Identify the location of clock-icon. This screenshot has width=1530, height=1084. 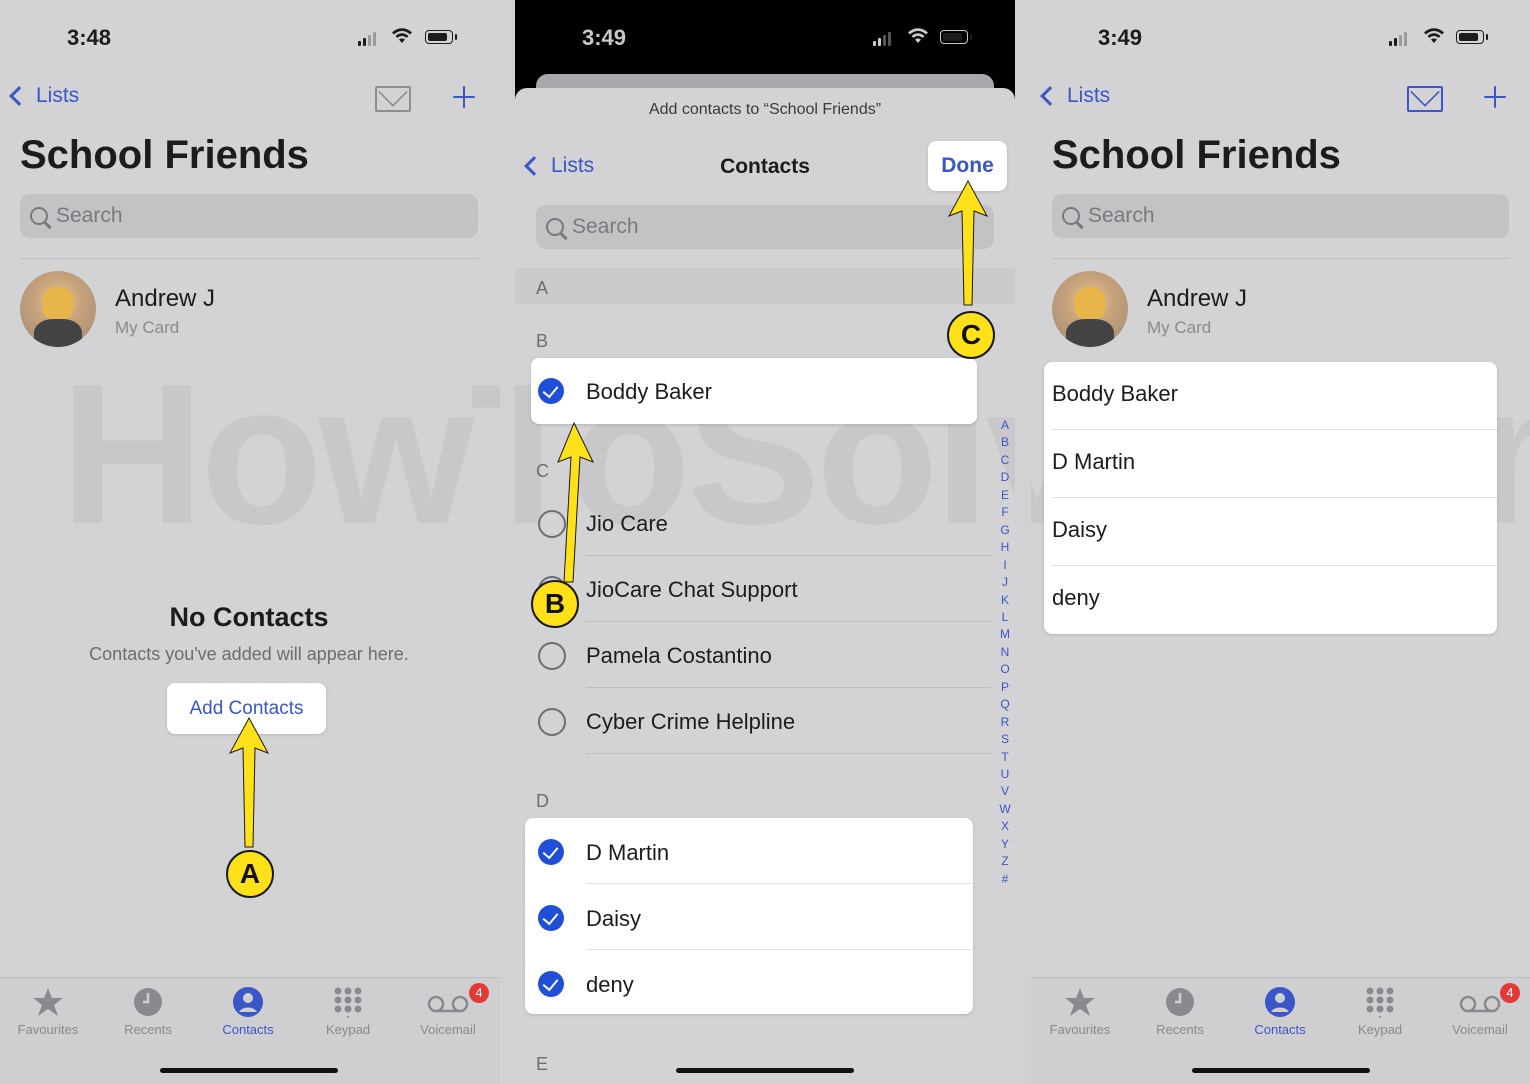
(148, 1002).